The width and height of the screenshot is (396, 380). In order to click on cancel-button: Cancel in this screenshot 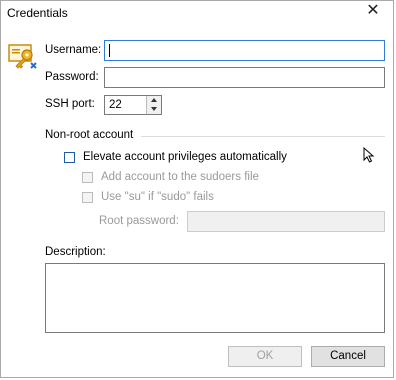, I will do `click(348, 356)`.